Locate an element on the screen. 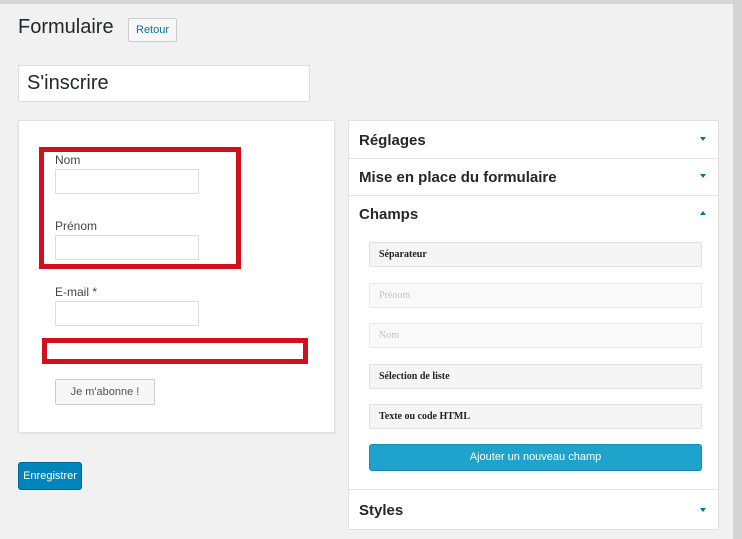 The image size is (742, 539). section-styles: Styles is located at coordinates (533, 509).